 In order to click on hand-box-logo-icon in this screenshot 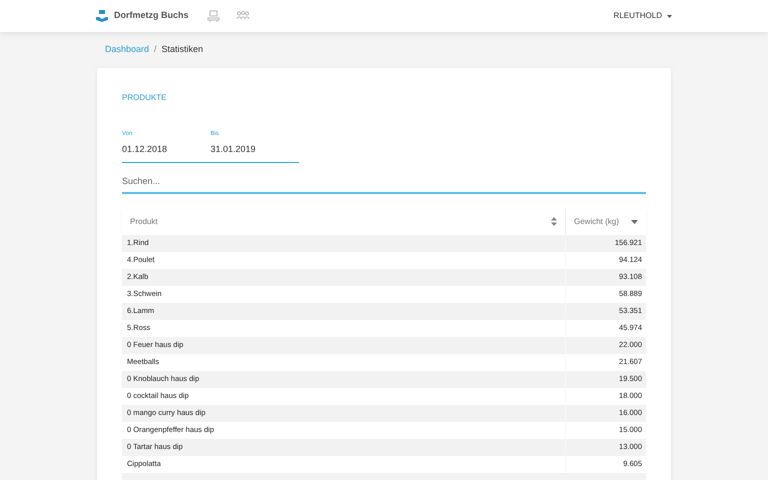, I will do `click(102, 16)`.